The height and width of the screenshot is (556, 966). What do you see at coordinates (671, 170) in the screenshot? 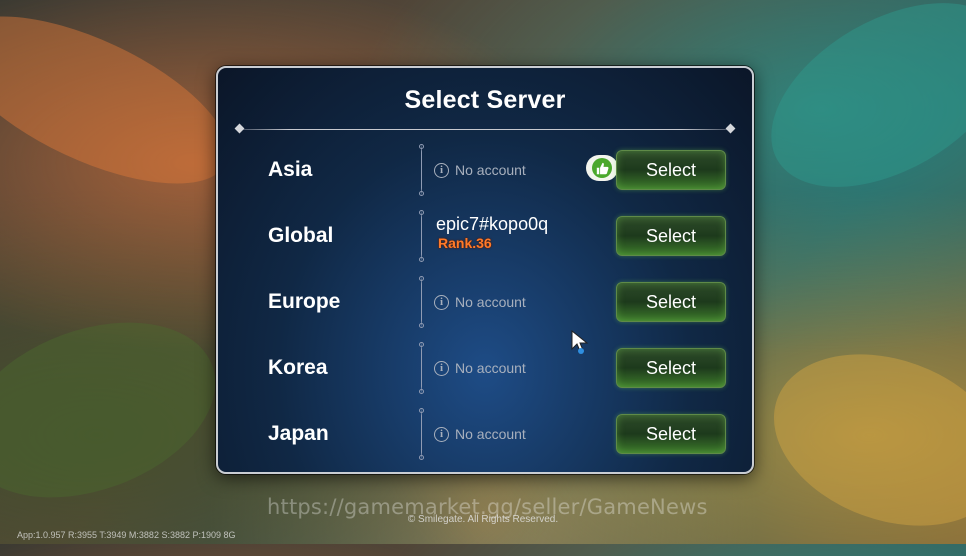
I see `select-button-asia: Select` at bounding box center [671, 170].